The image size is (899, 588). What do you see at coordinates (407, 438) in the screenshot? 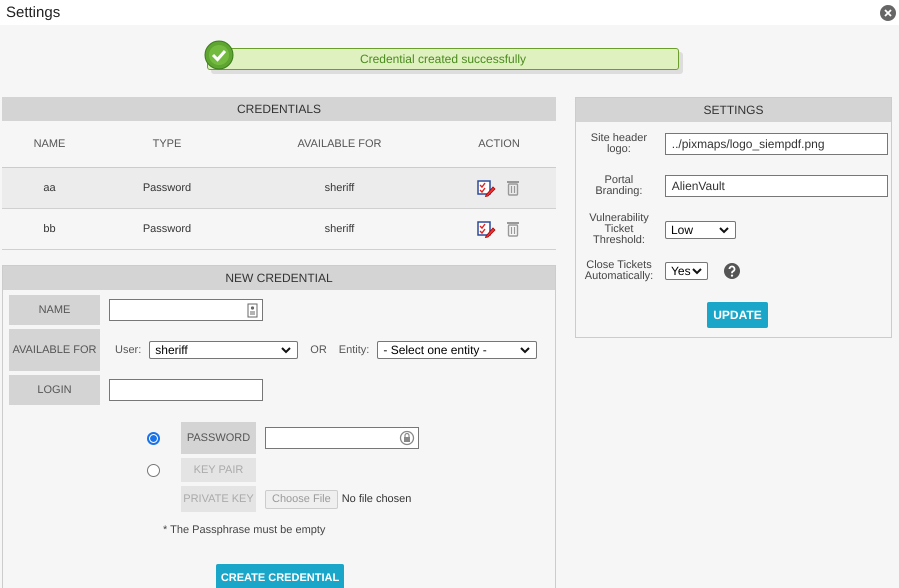
I see `lock-icon` at bounding box center [407, 438].